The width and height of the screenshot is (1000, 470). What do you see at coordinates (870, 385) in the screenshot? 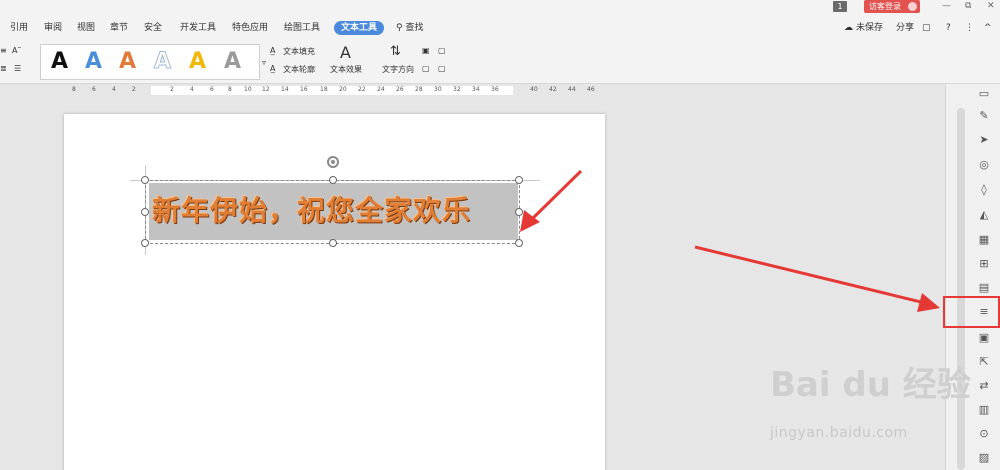
I see `watermark-main: Bai du 经验` at bounding box center [870, 385].